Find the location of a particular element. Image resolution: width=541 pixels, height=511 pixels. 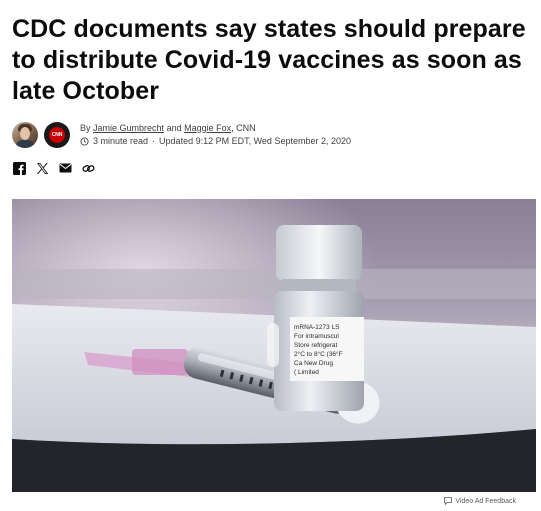

clock-icon is located at coordinates (84, 141).